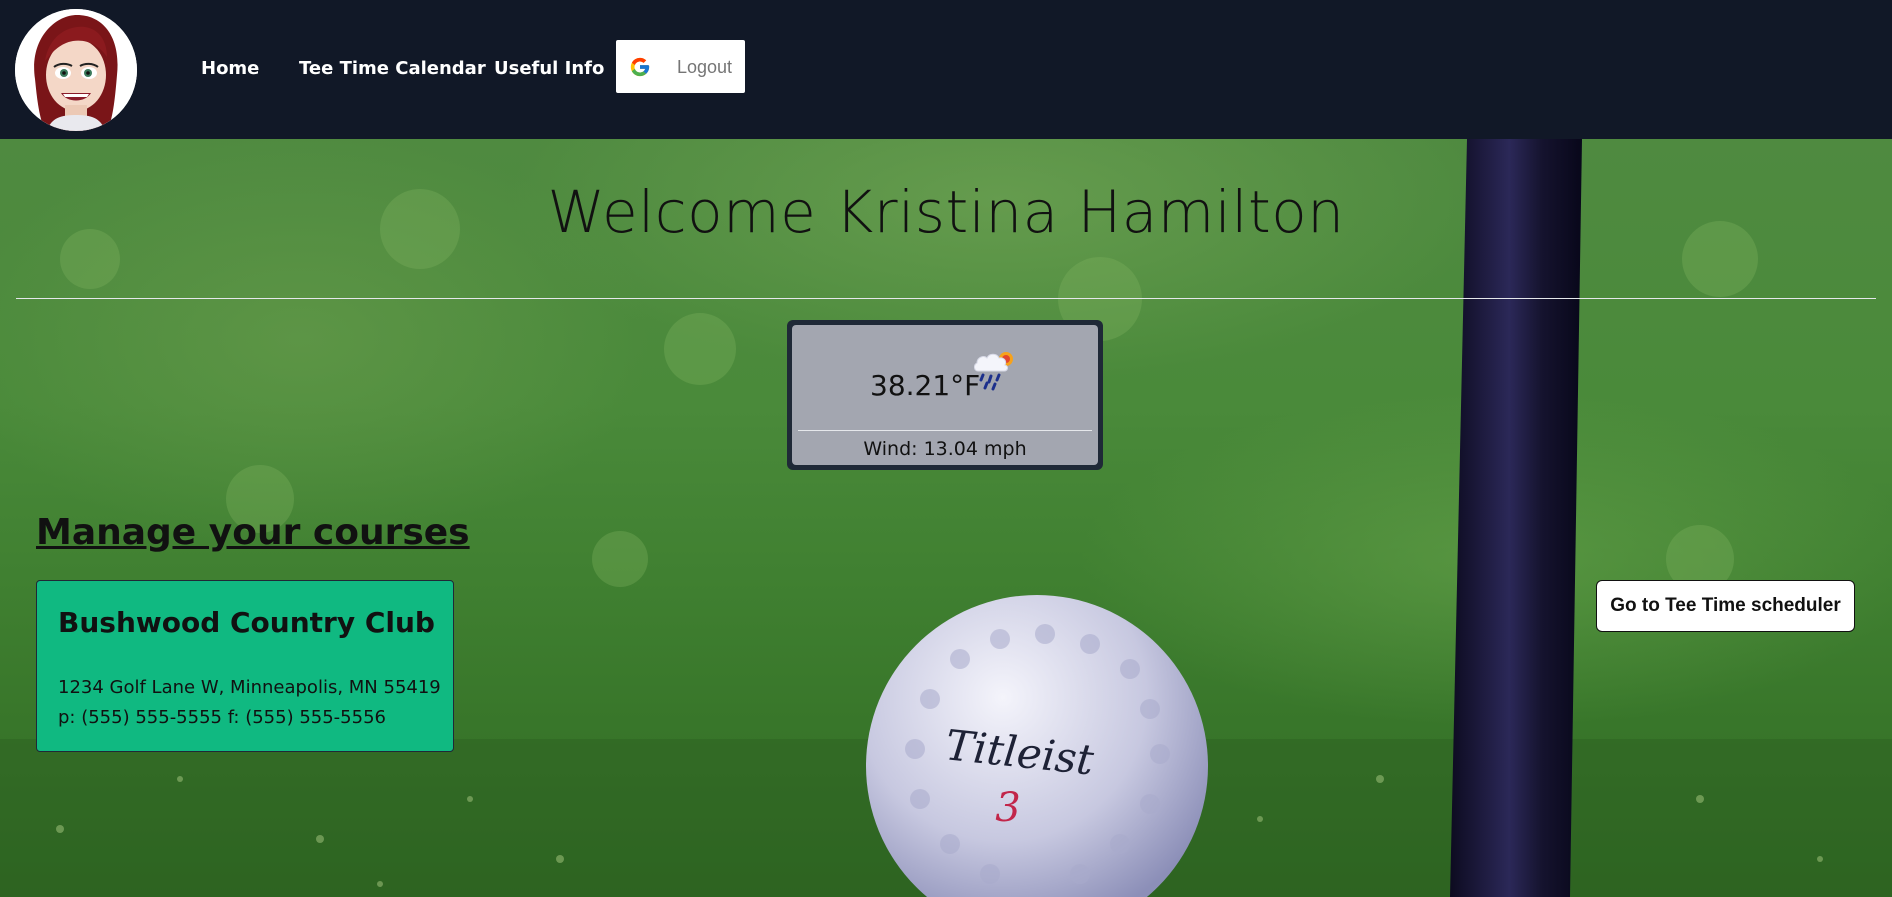  Describe the element at coordinates (945, 430) in the screenshot. I see `weather-divider` at that location.